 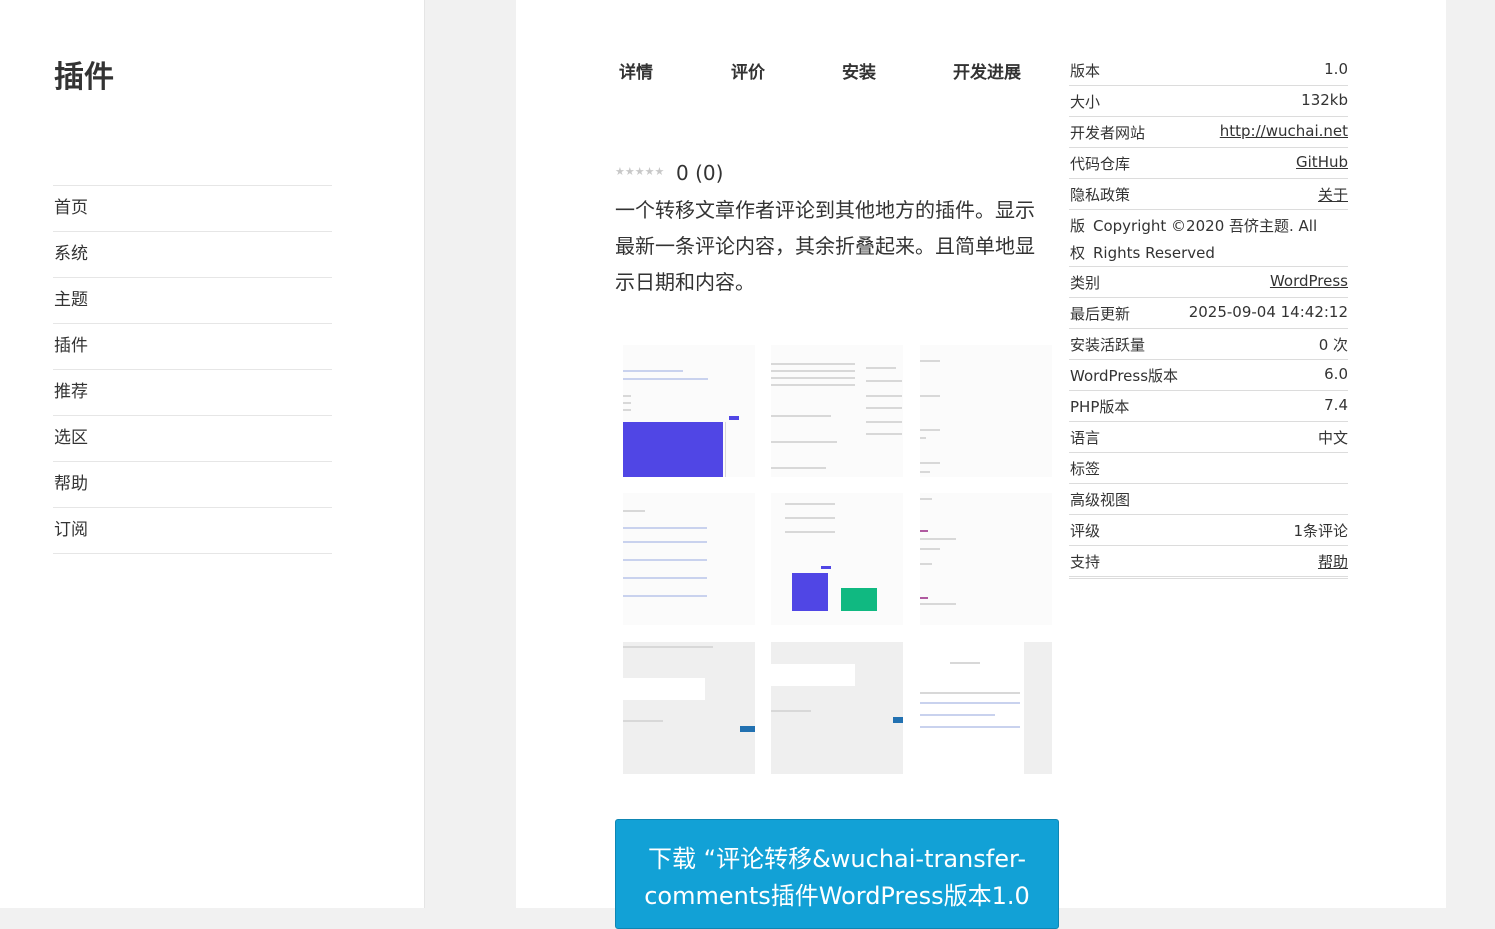 What do you see at coordinates (640, 171) in the screenshot?
I see `star-rating-icon: ★★★★★` at bounding box center [640, 171].